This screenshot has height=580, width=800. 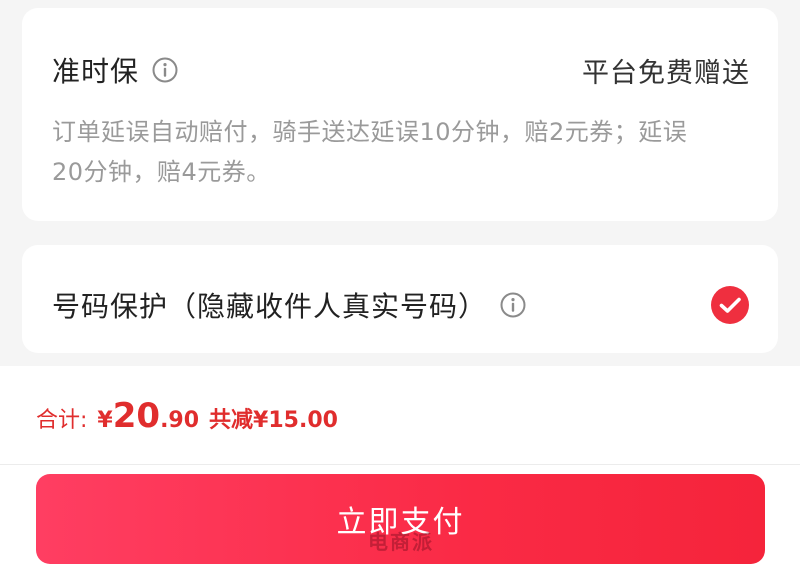 What do you see at coordinates (400, 464) in the screenshot?
I see `divider` at bounding box center [400, 464].